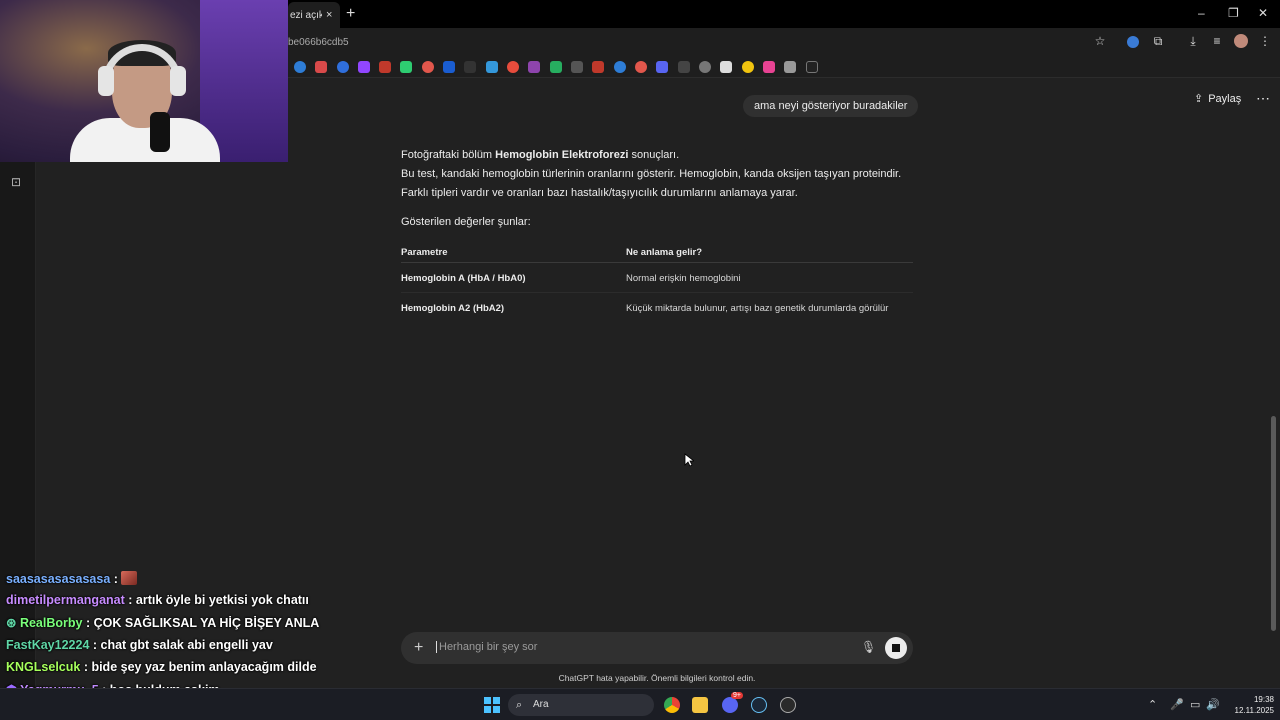 Image resolution: width=1280 pixels, height=720 pixels. I want to click on share-icon: ⇪, so click(1199, 99).